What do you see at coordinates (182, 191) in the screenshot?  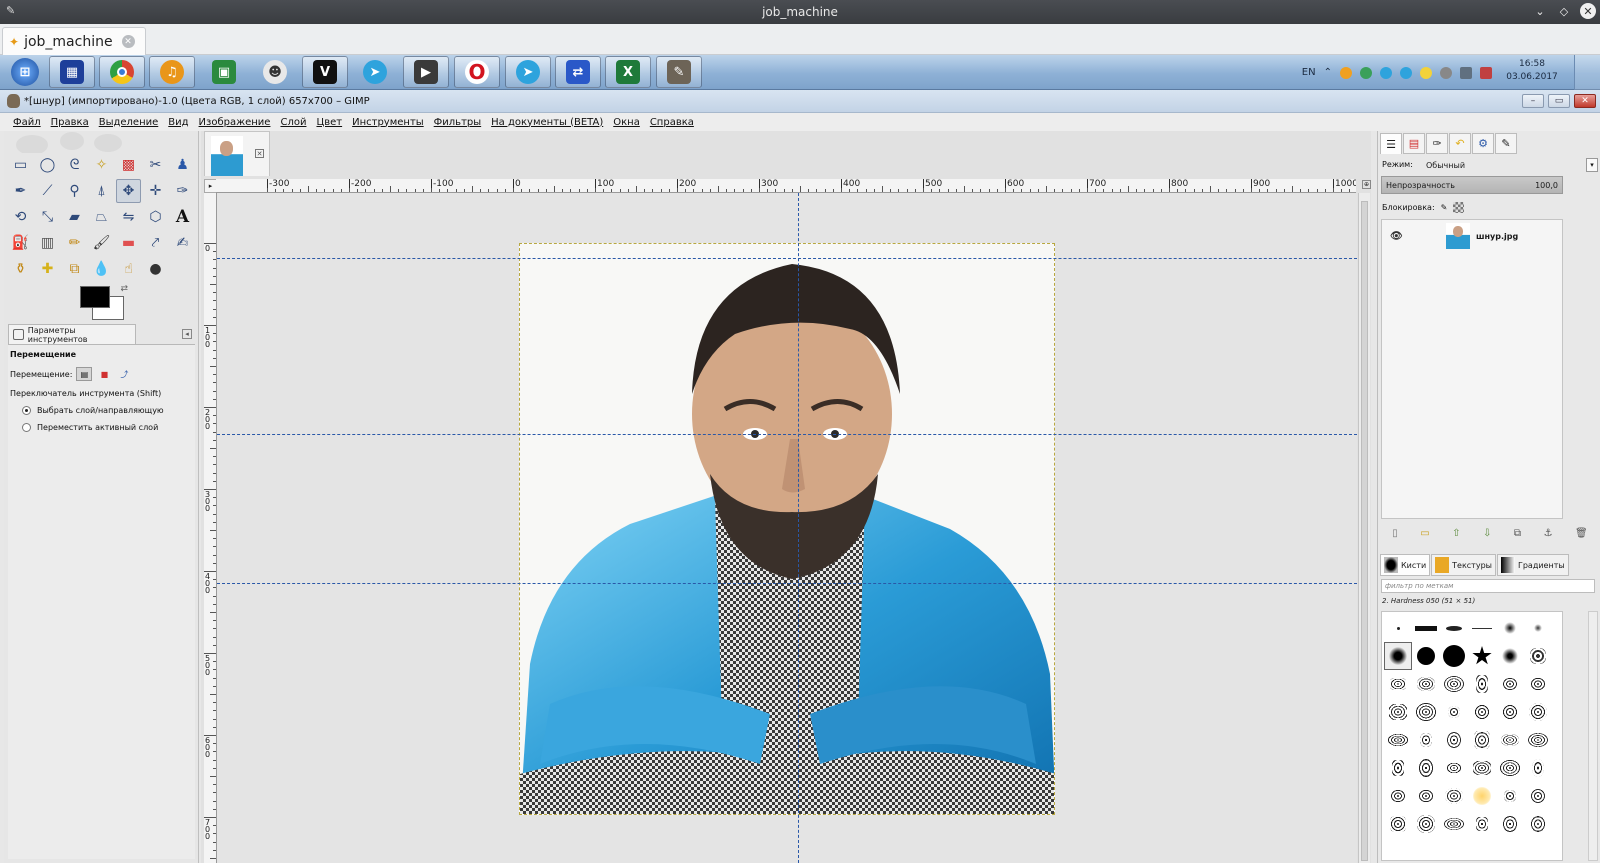 I see `crop-tool-icon: ✑` at bounding box center [182, 191].